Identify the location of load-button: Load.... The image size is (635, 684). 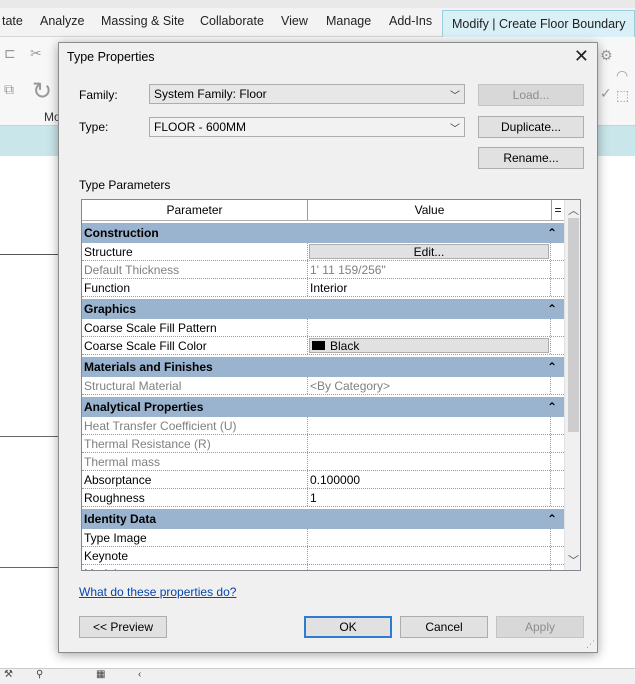
(531, 95).